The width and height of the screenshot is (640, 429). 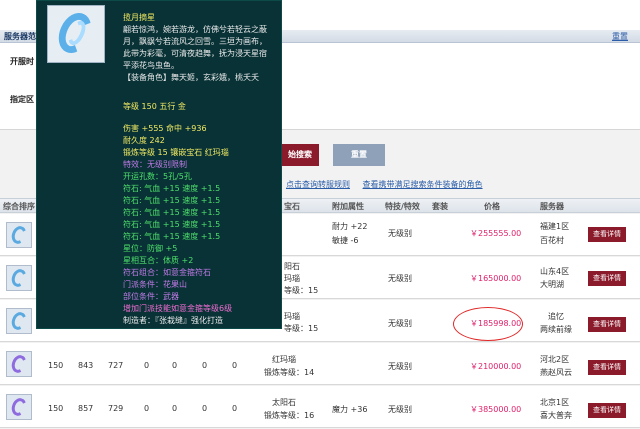 I want to click on server-line: 福建1区, so click(x=555, y=226).